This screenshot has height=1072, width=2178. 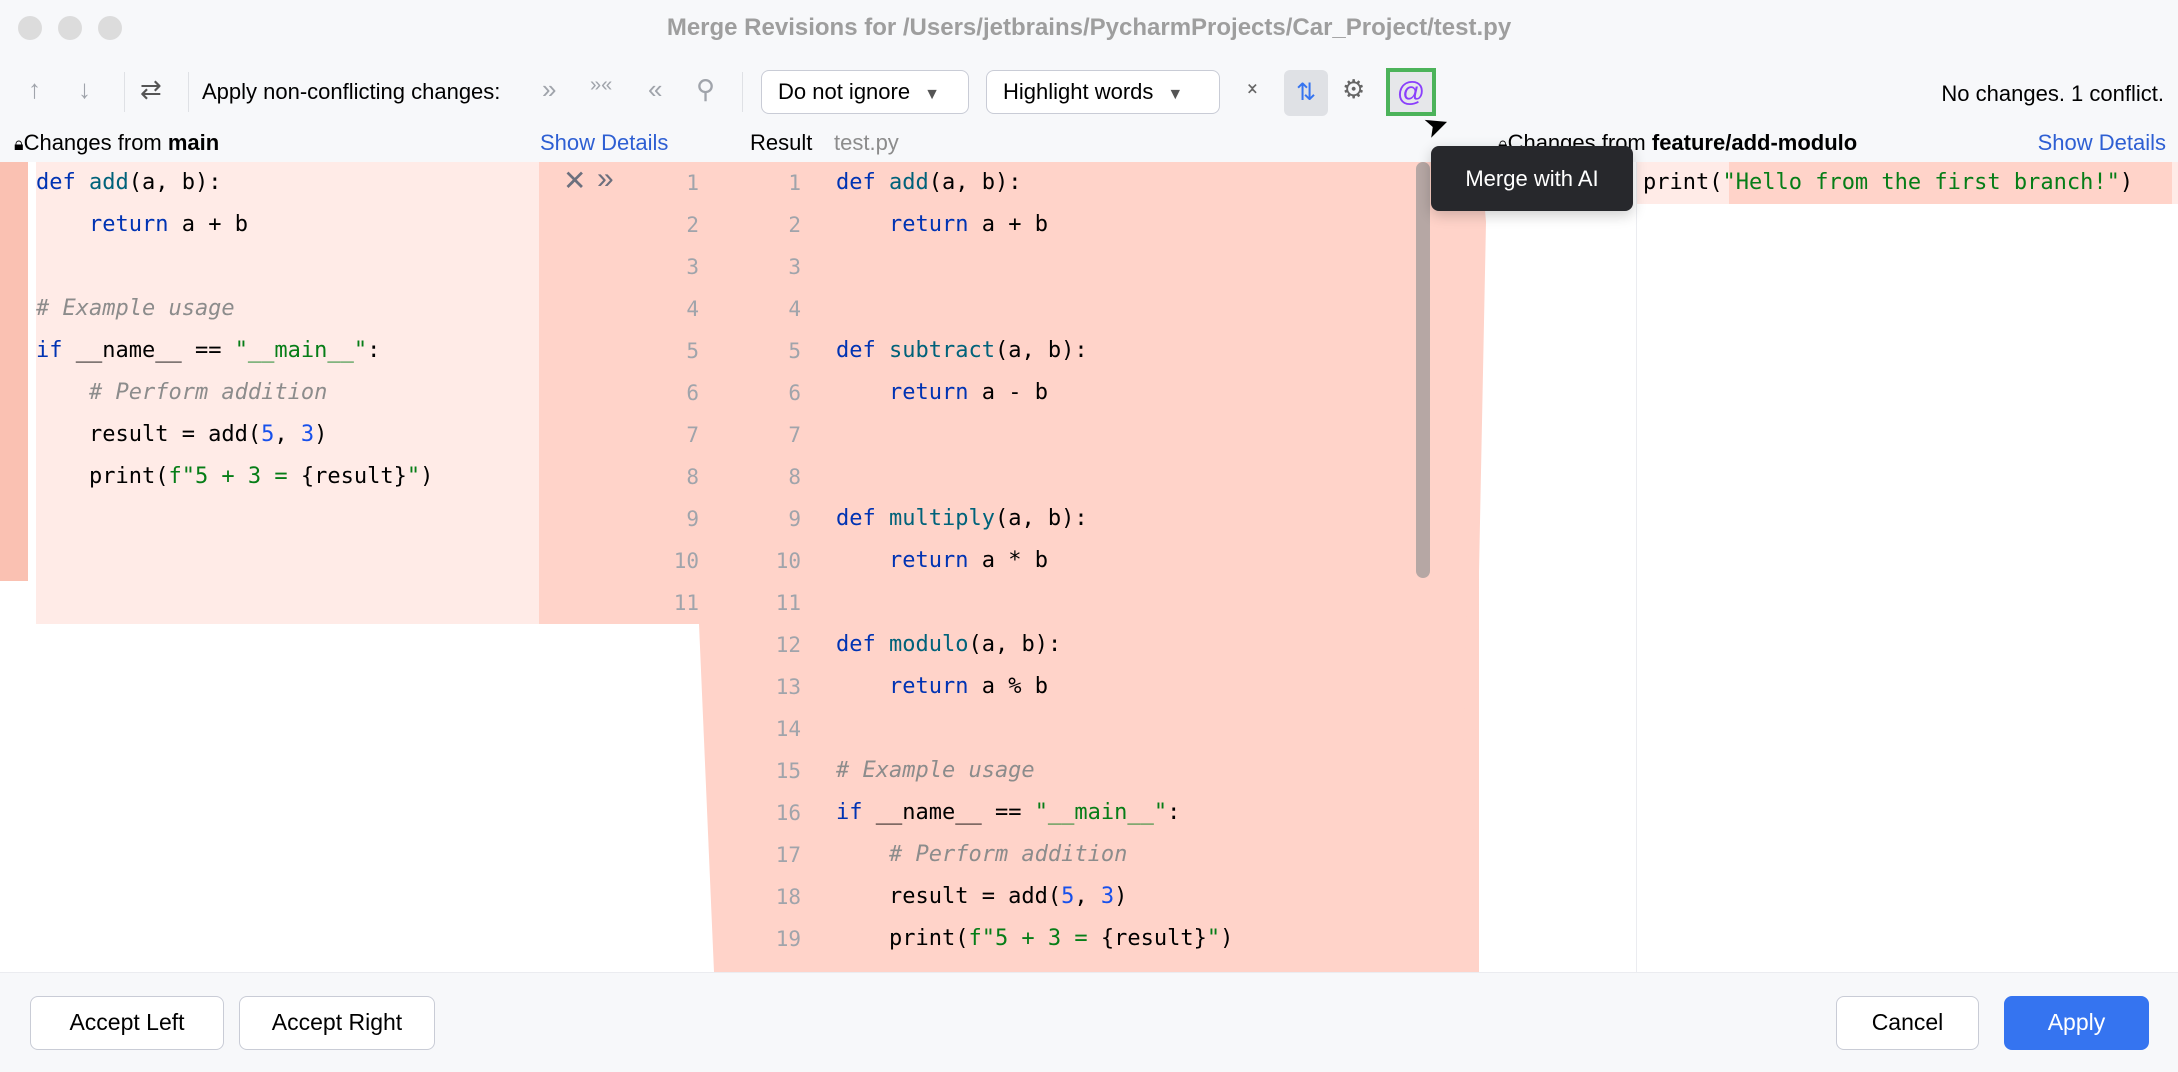 I want to click on code-line: return a * b, so click(x=1034, y=561).